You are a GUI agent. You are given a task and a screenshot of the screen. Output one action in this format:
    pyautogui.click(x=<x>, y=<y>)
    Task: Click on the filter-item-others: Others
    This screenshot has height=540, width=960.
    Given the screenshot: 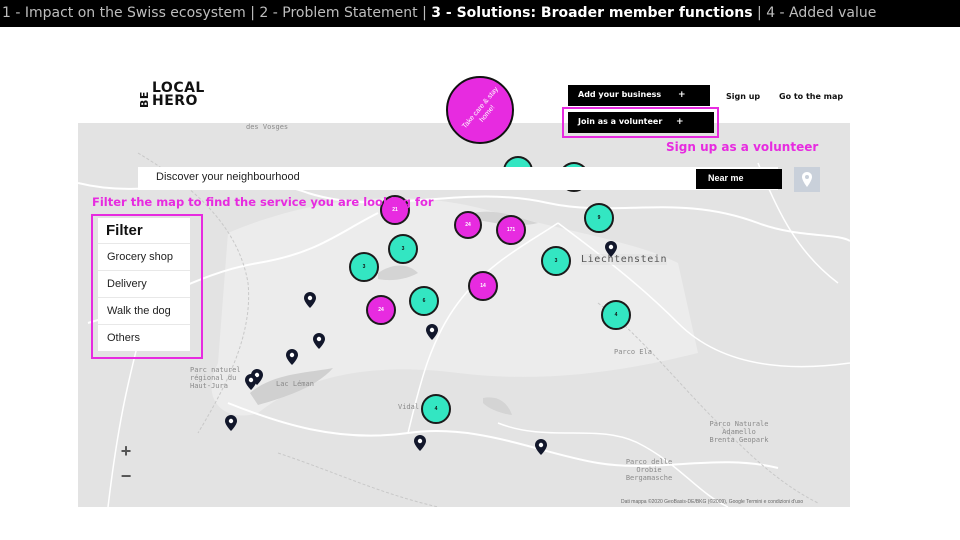 What is the action you would take?
    pyautogui.click(x=144, y=337)
    